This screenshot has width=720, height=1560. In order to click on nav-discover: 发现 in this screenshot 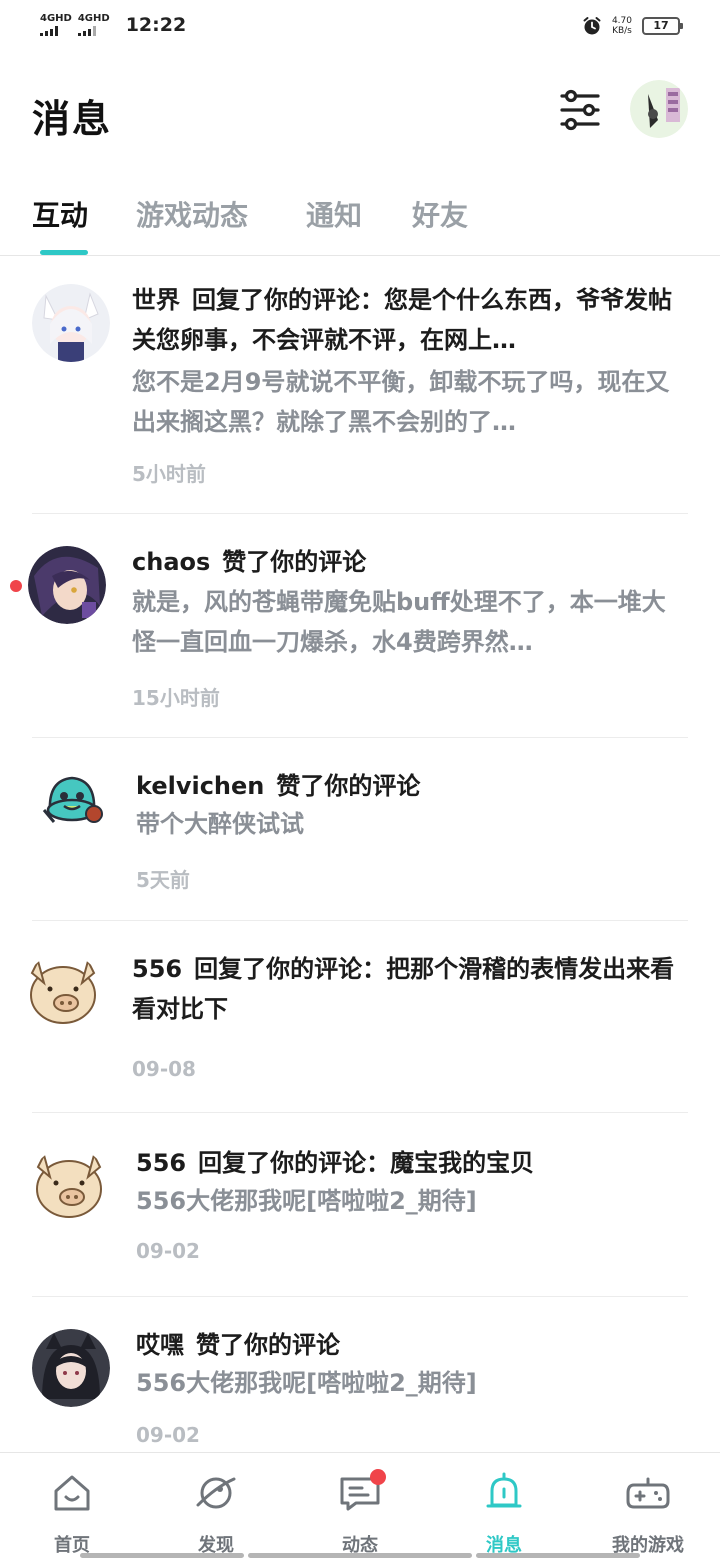, I will do `click(216, 1514)`.